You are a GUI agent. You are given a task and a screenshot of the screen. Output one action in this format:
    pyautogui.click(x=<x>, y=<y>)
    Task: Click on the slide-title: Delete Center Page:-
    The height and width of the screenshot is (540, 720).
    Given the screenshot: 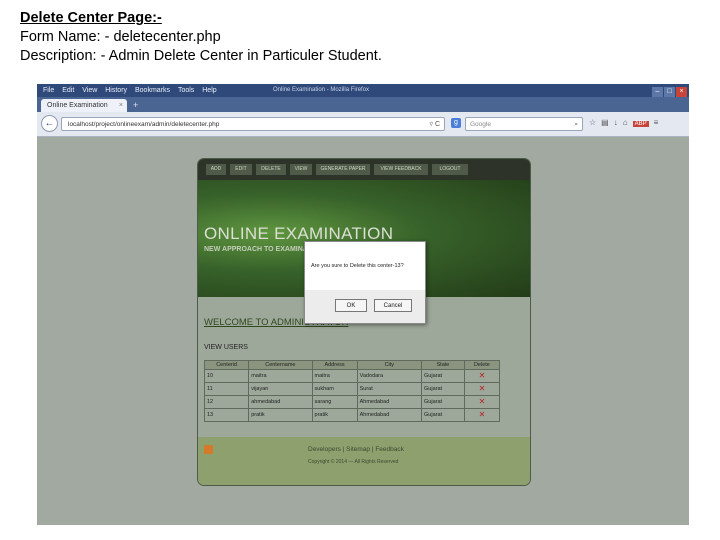 What is the action you would take?
    pyautogui.click(x=91, y=18)
    